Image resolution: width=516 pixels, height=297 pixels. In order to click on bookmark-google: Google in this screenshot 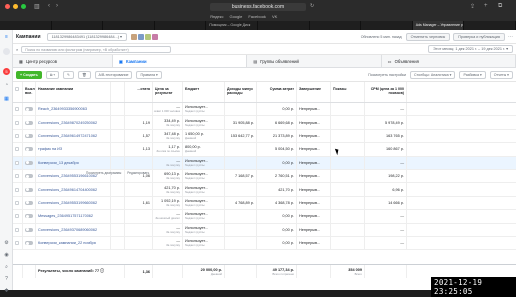, I will do `click(235, 16)`.